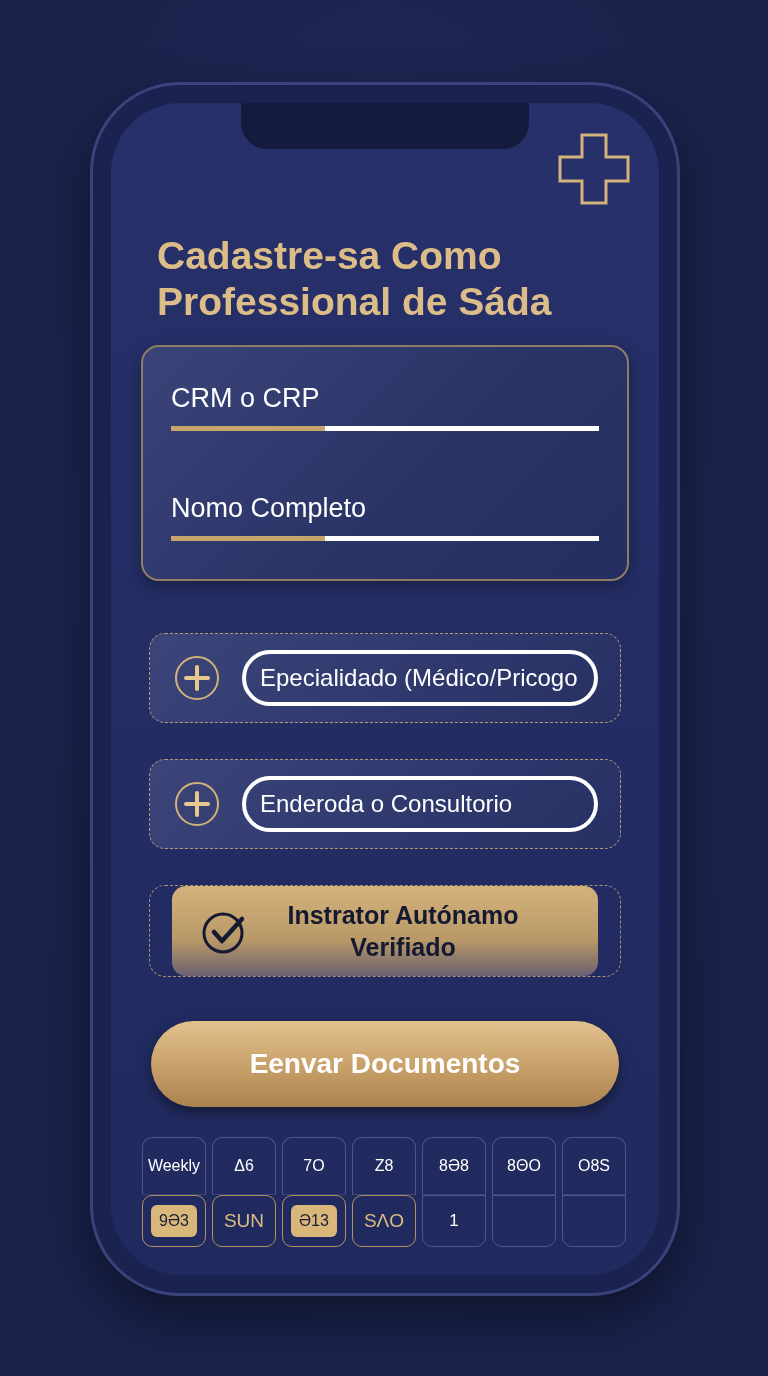 This screenshot has width=768, height=1376. What do you see at coordinates (385, 931) in the screenshot?
I see `verified-checkbox: Instrator Autónamo Verifiado` at bounding box center [385, 931].